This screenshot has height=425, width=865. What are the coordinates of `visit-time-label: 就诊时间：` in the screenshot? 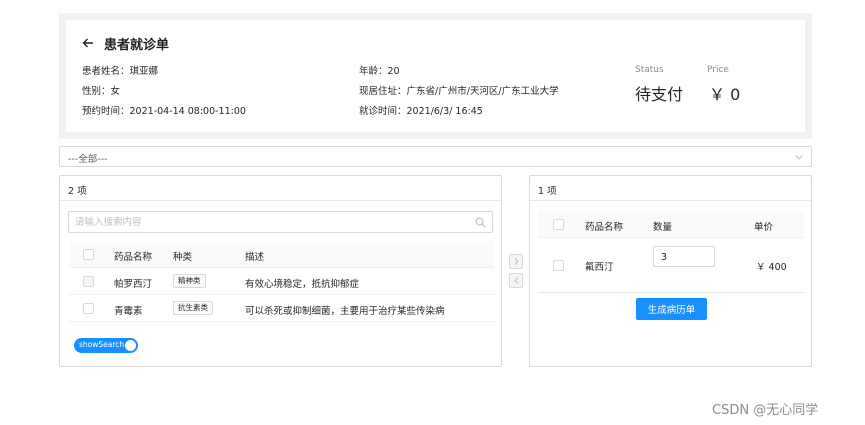 It's located at (383, 111).